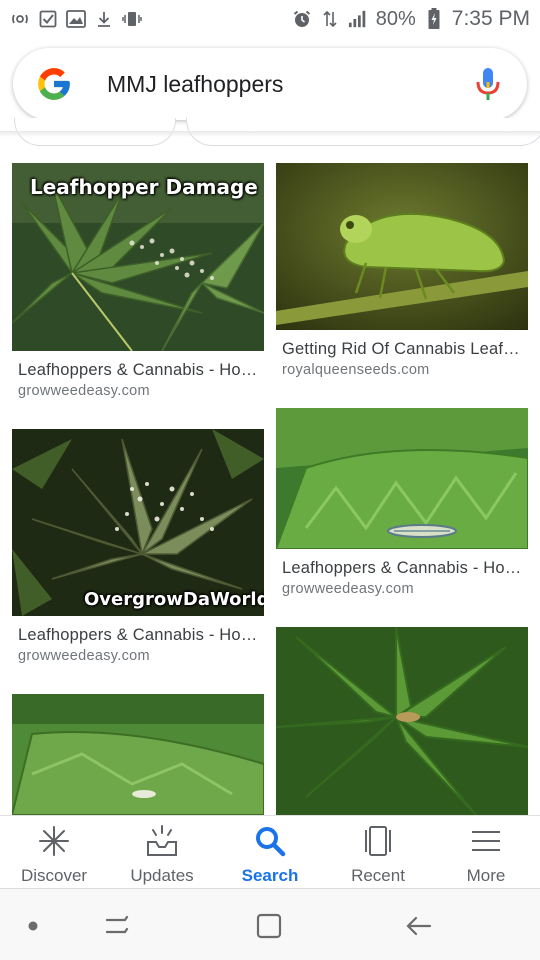 The width and height of the screenshot is (540, 960). What do you see at coordinates (378, 841) in the screenshot?
I see `recent-cards-icon` at bounding box center [378, 841].